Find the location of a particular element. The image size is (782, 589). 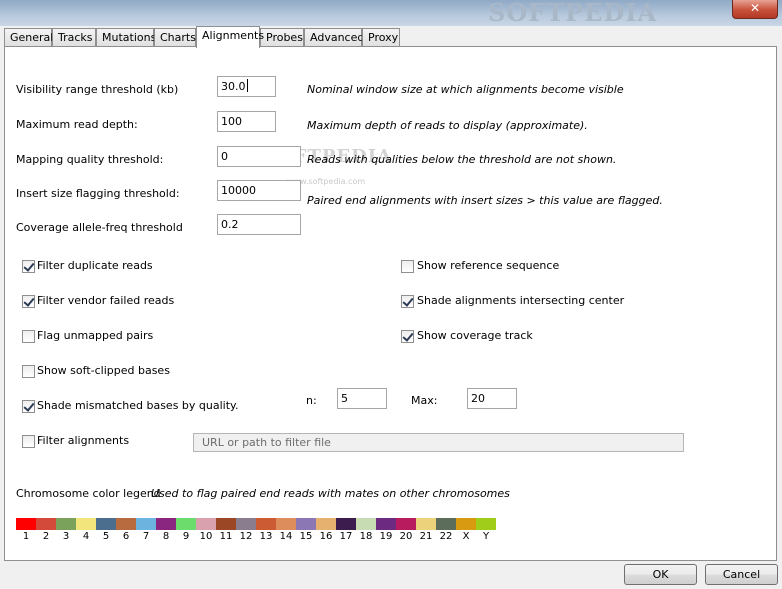

chromosome-label-20: 20 is located at coordinates (406, 536).